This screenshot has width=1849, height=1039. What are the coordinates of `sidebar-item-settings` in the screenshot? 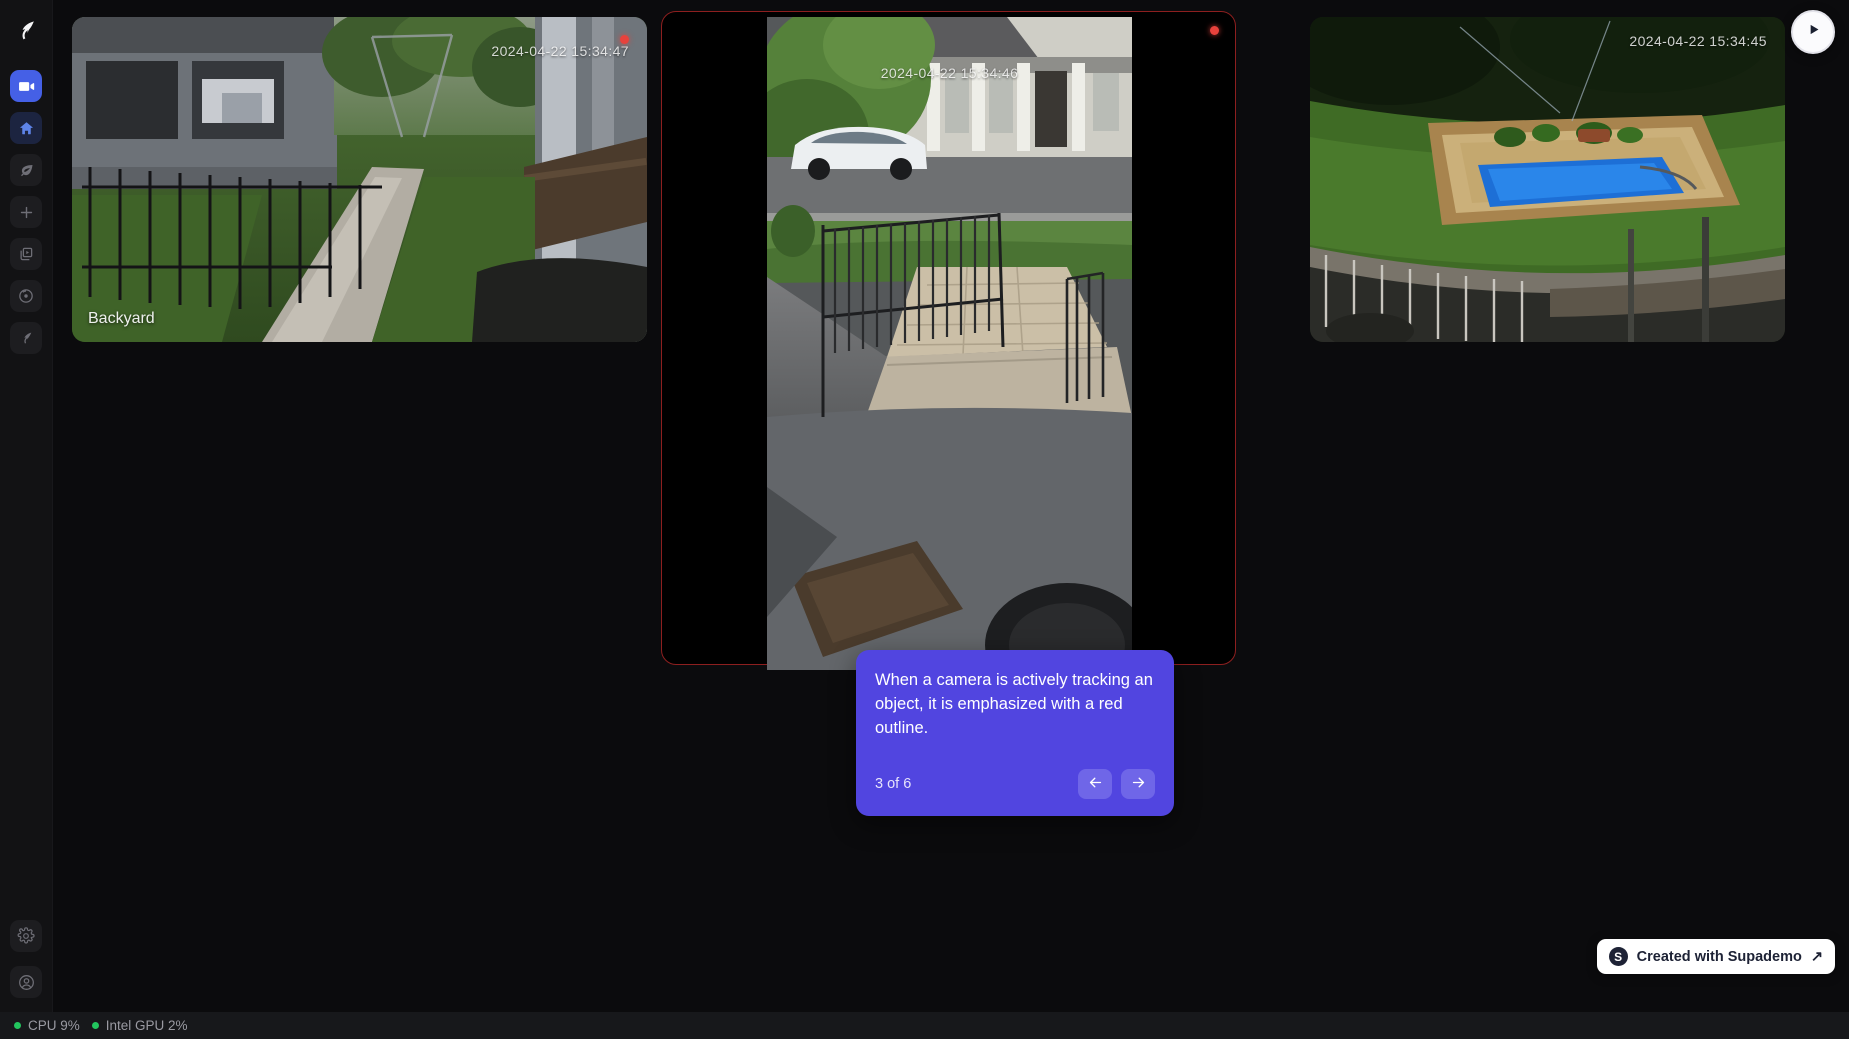 It's located at (26, 936).